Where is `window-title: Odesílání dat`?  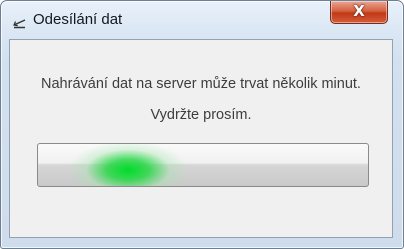 window-title: Odesílání dat is located at coordinates (78, 19).